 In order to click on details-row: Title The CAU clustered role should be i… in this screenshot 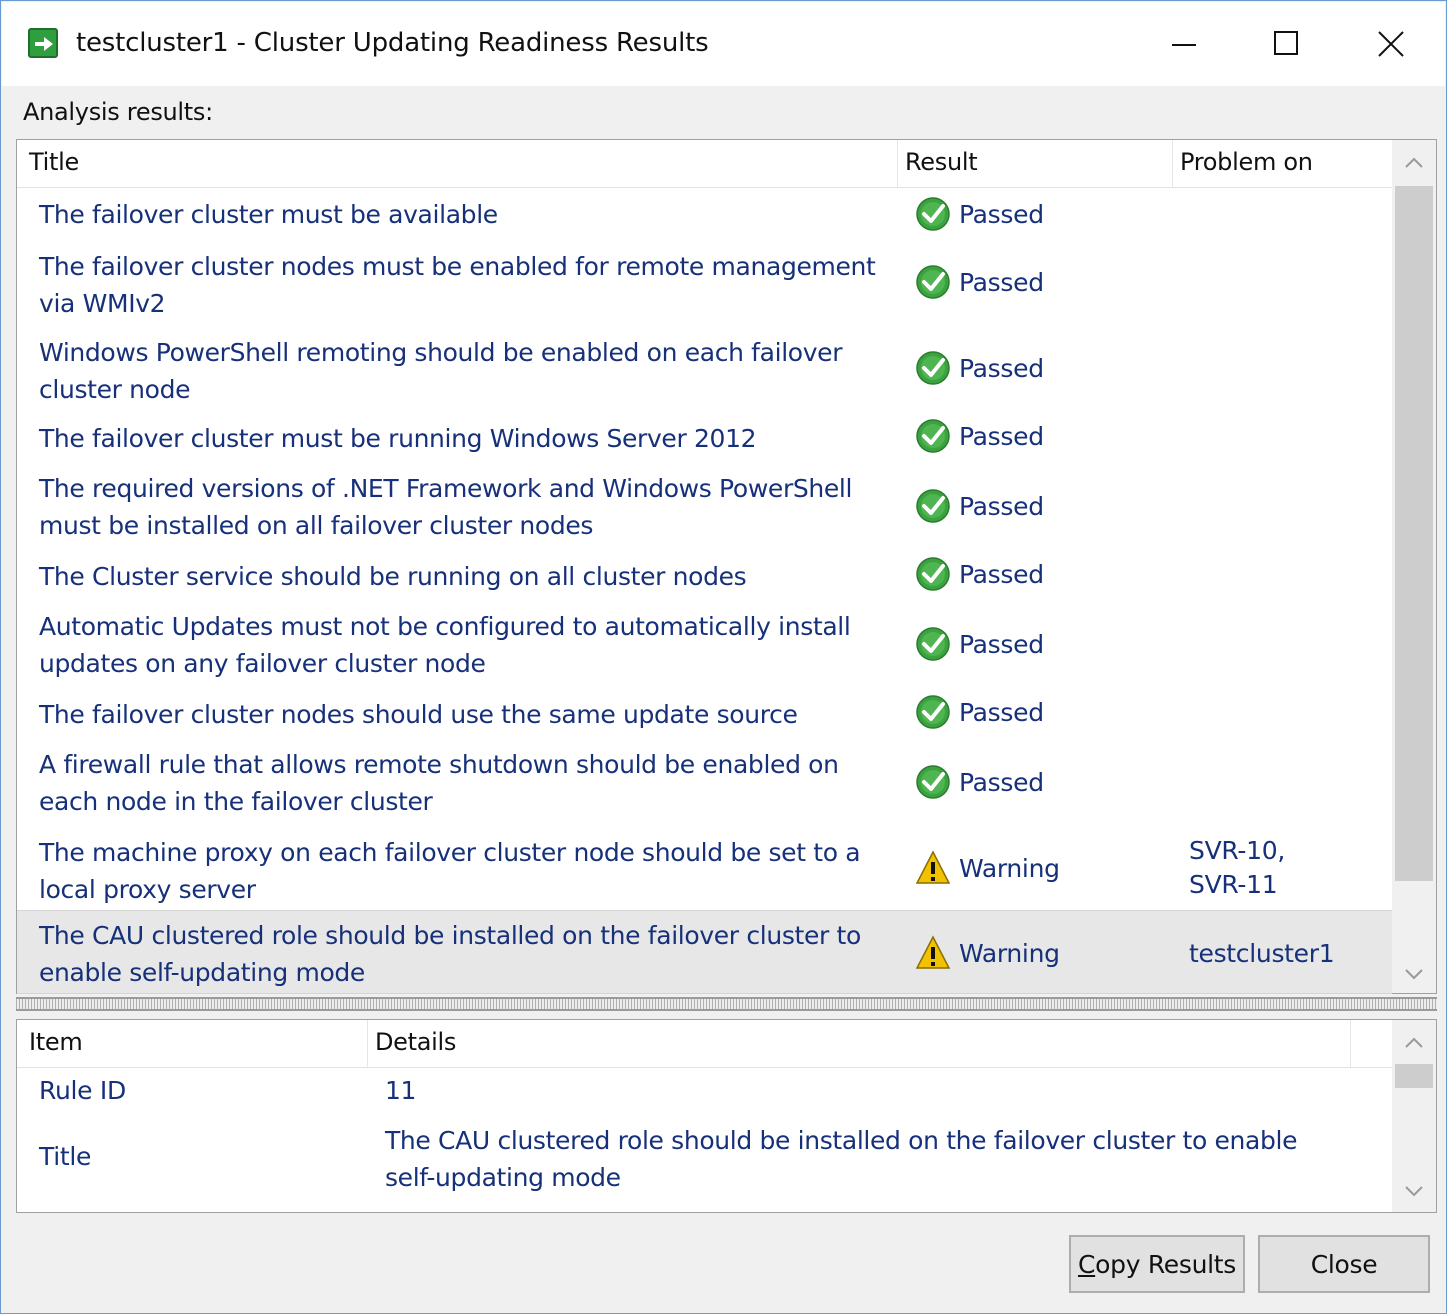, I will do `click(704, 1159)`.